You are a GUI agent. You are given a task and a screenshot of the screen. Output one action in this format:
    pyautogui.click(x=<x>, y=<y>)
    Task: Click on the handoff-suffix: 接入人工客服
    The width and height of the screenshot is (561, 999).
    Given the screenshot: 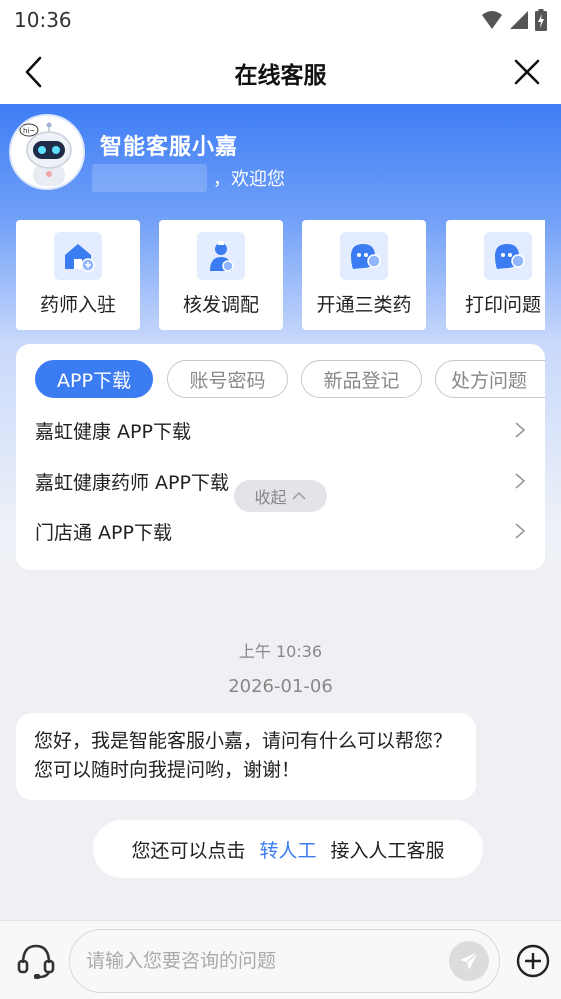 What is the action you would take?
    pyautogui.click(x=387, y=850)
    